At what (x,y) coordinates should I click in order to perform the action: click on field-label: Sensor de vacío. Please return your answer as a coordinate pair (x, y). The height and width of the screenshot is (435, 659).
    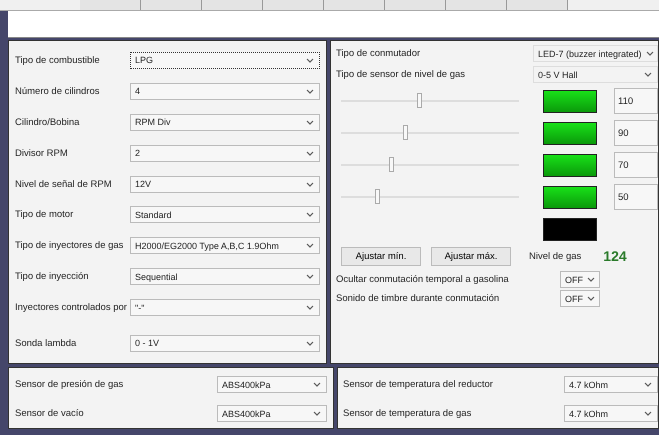
    Looking at the image, I should click on (49, 413).